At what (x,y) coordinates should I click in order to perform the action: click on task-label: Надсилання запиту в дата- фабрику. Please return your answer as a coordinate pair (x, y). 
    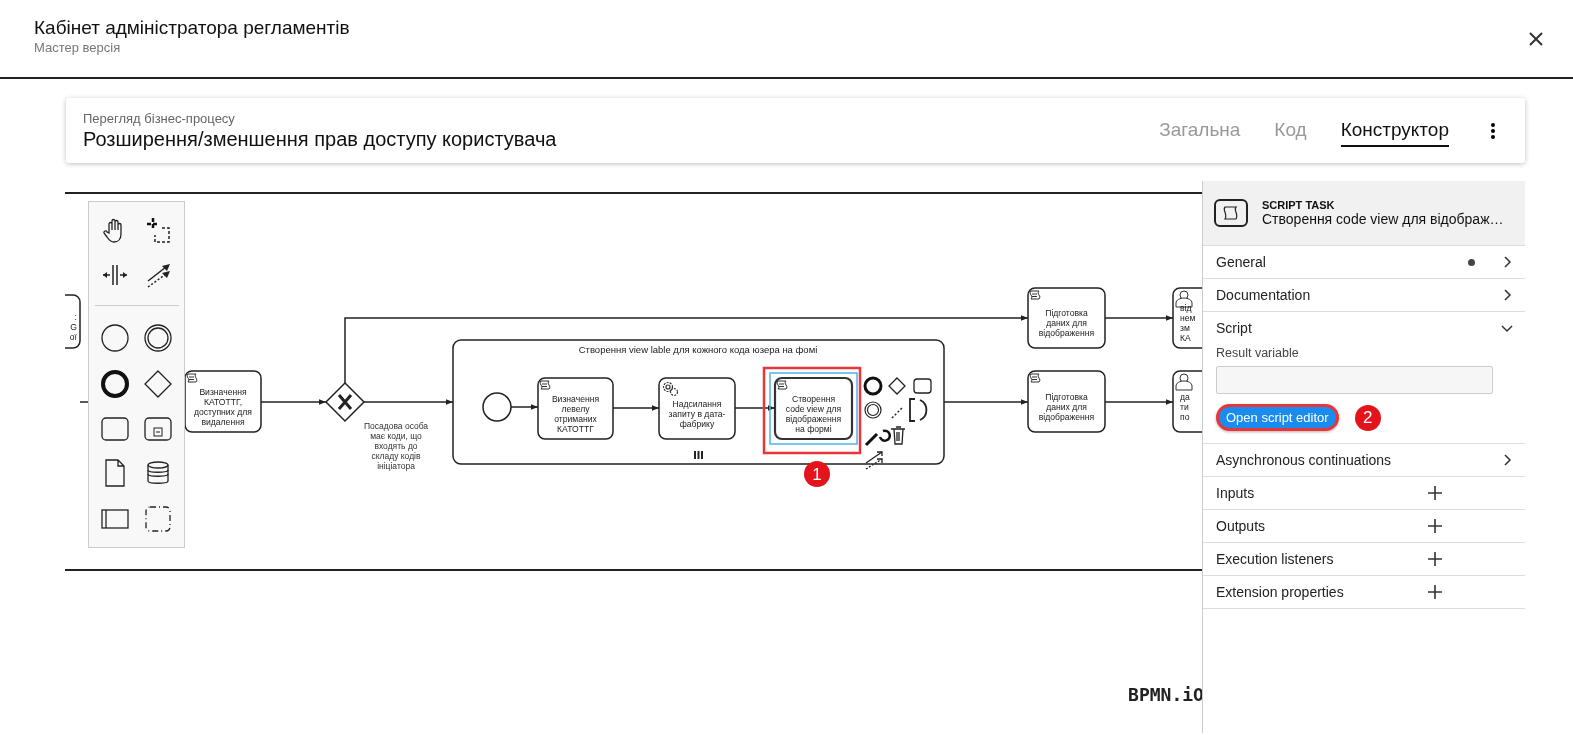
    Looking at the image, I should click on (697, 413).